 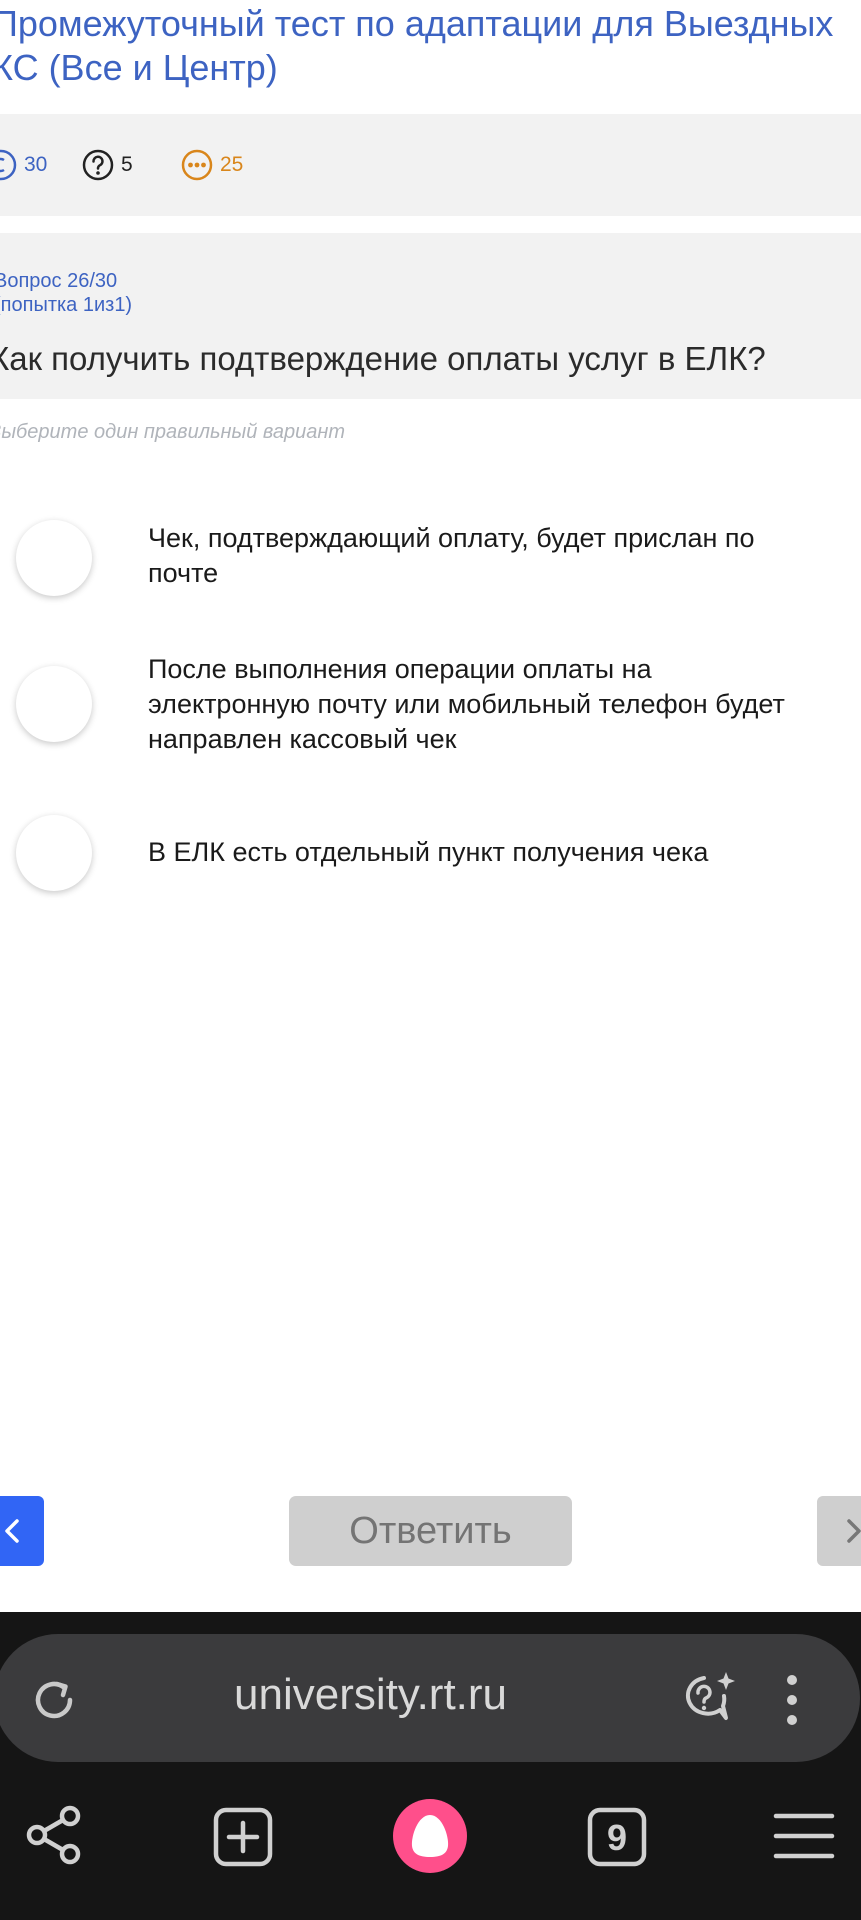 I want to click on more-circle-icon, so click(x=197, y=165).